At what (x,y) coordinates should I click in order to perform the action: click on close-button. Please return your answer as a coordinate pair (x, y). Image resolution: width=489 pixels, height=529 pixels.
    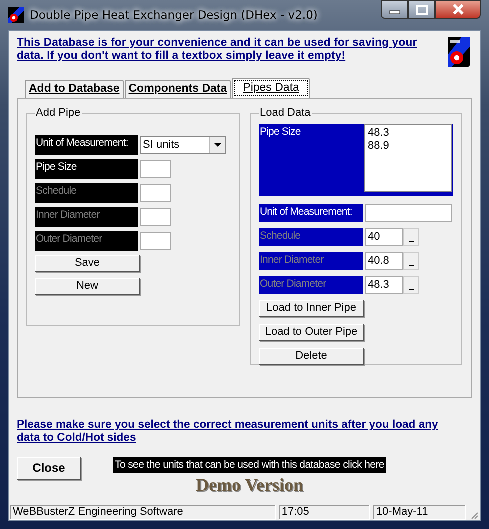
    Looking at the image, I should click on (458, 9).